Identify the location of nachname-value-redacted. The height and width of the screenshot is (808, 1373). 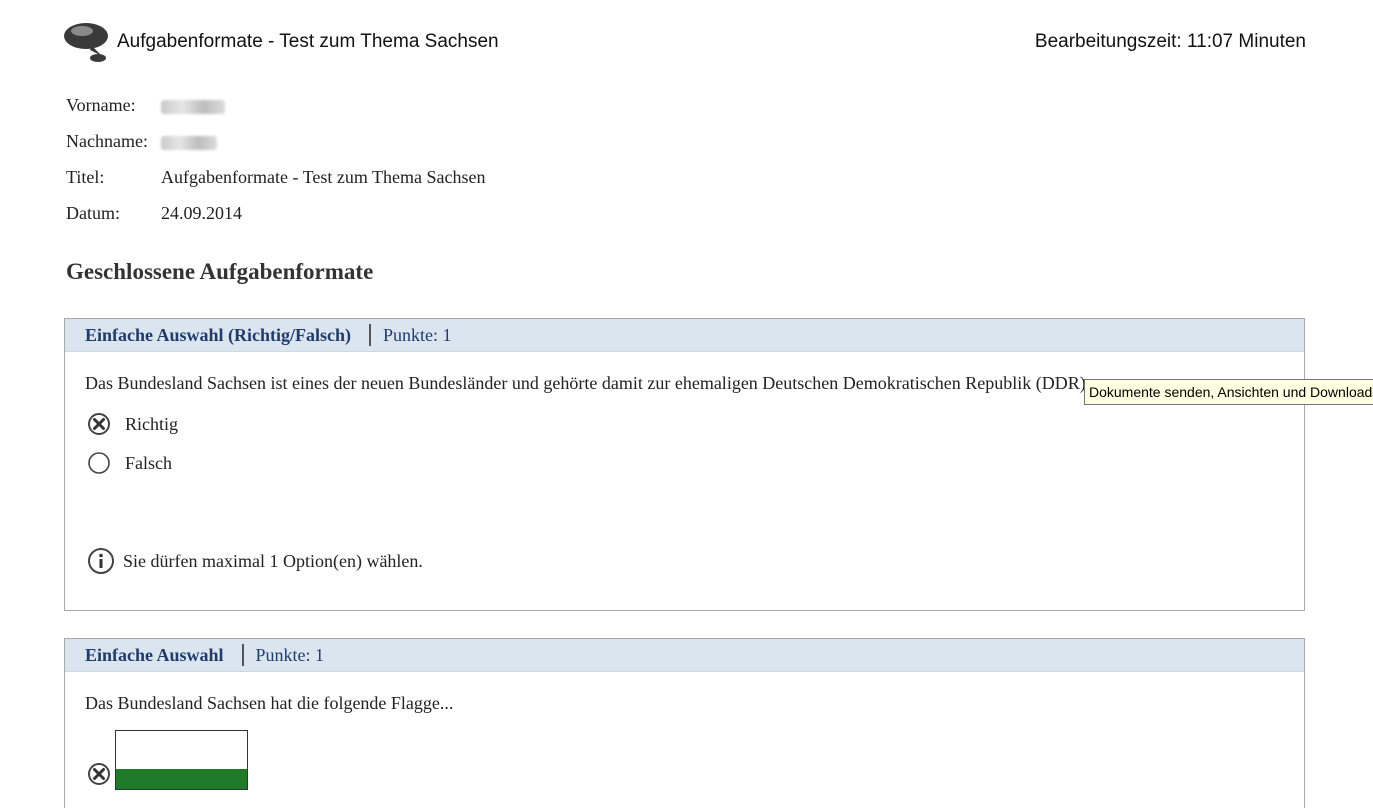
(189, 142).